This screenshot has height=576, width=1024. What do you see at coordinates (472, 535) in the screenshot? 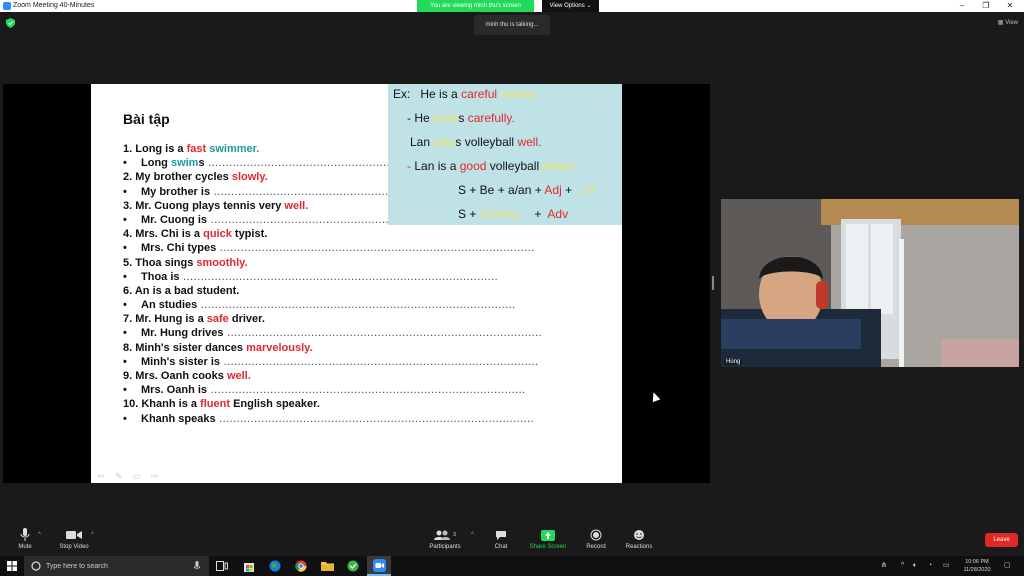
I see `participants-options-caret: ^` at bounding box center [472, 535].